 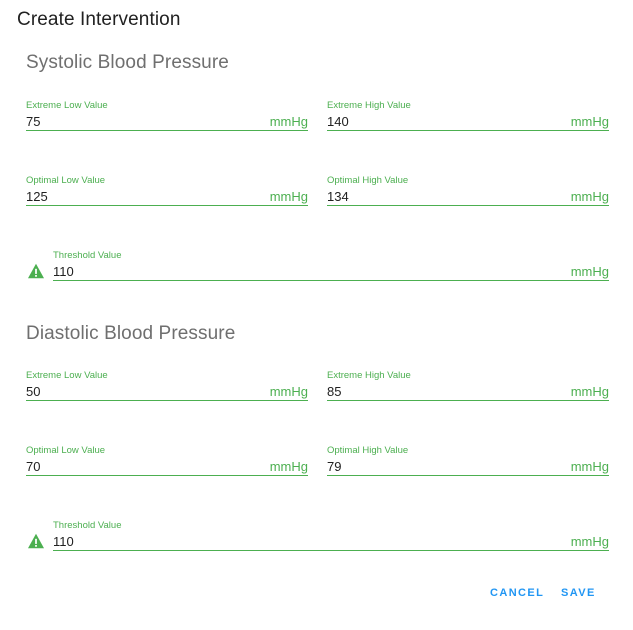 I want to click on diastolic-section-title: Diastolic Blood Pressure, so click(x=131, y=333).